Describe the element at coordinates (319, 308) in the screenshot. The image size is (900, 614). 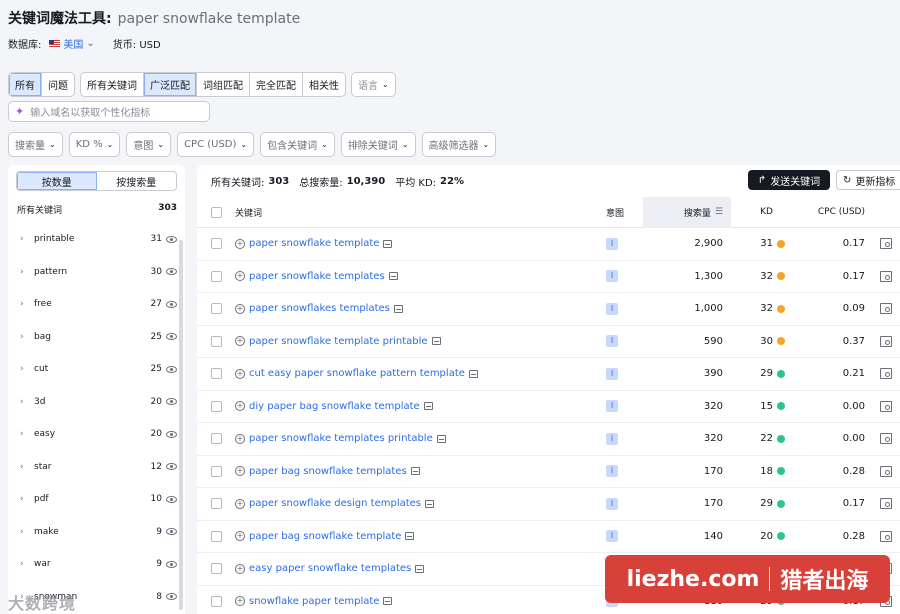
I see `keyword-link: paper snowflakes templates` at that location.